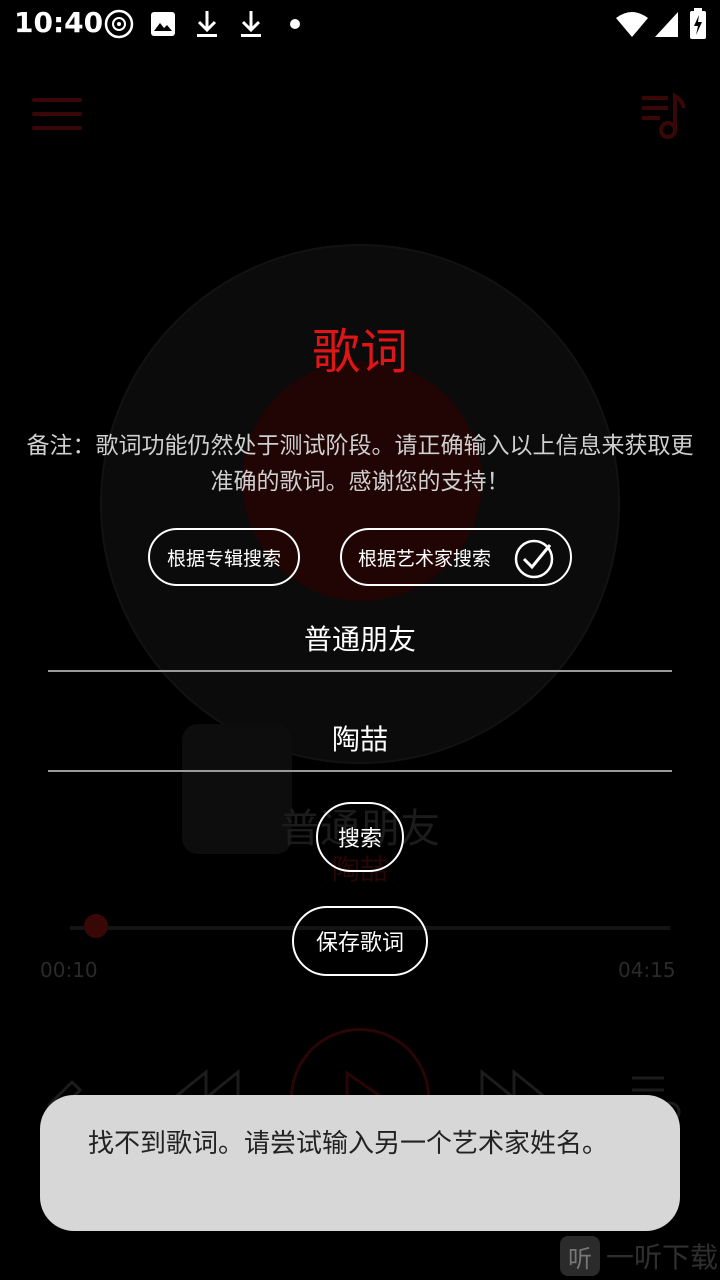  What do you see at coordinates (580, 1256) in the screenshot?
I see `watermark-logo: 听` at bounding box center [580, 1256].